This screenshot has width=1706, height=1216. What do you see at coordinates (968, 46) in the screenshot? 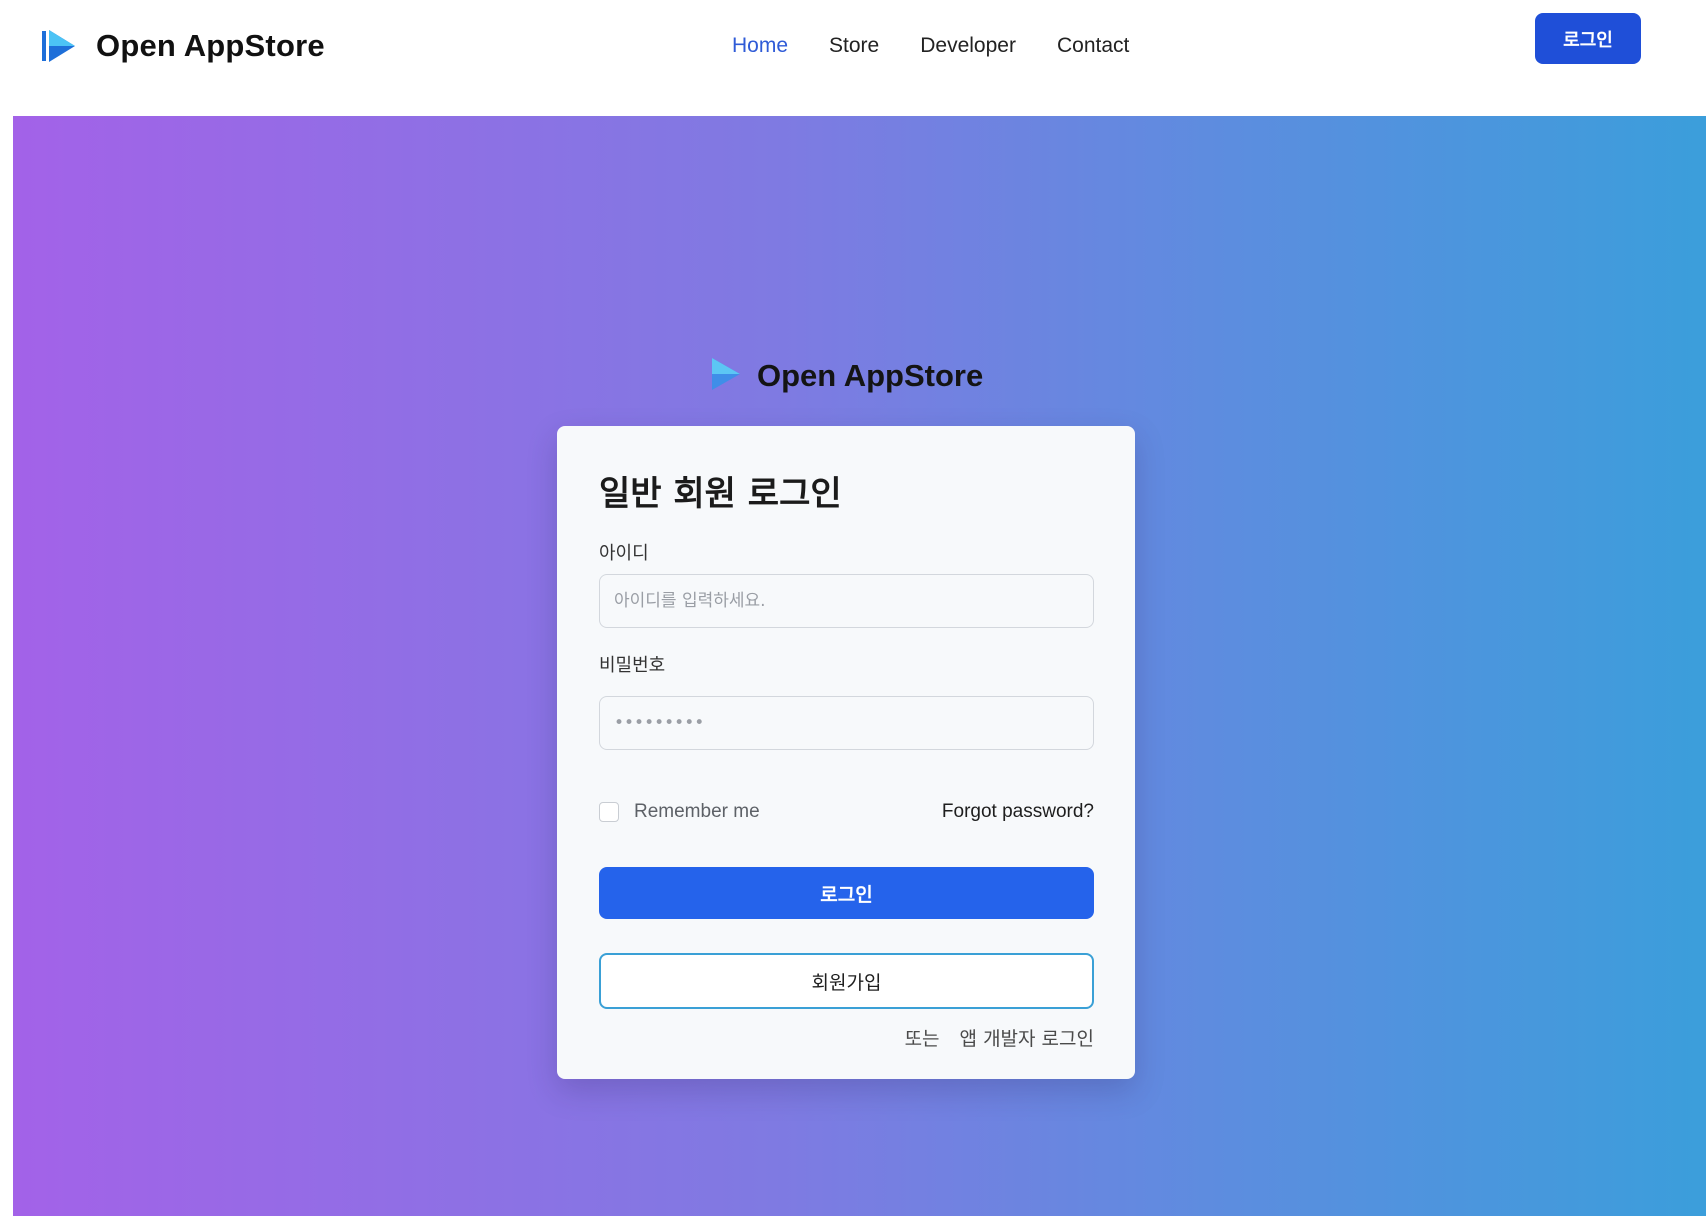
I see `nav-developer: Developer` at bounding box center [968, 46].